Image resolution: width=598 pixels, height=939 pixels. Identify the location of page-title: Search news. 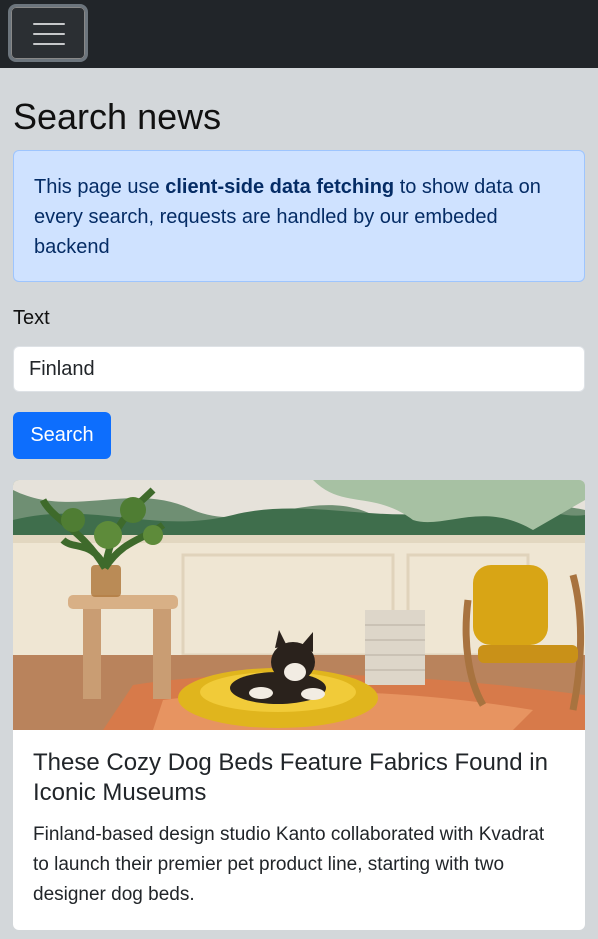
(117, 116).